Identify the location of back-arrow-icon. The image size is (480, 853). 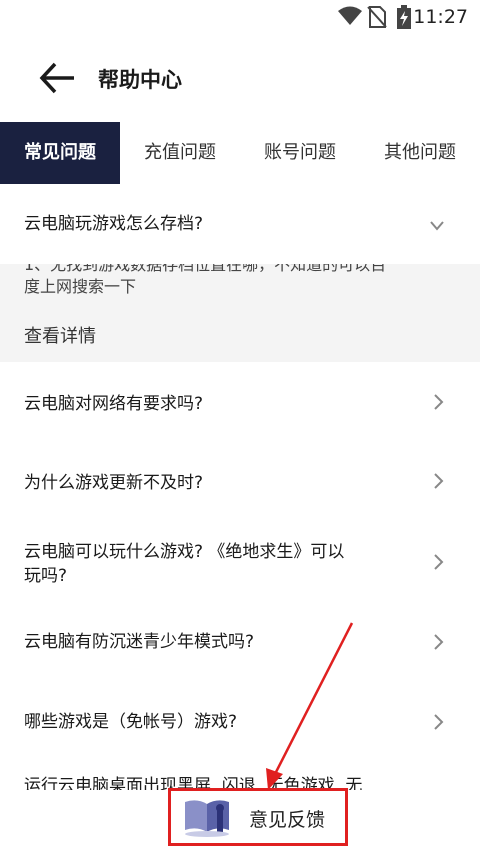
(58, 78).